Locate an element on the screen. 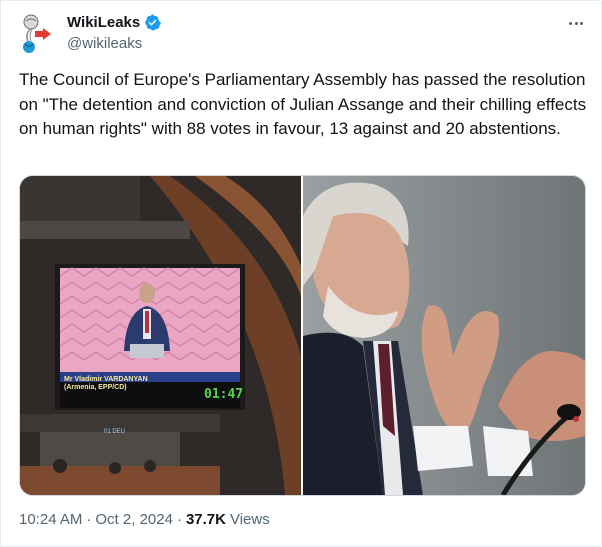 The image size is (602, 547). wikileaks-logo-icon is located at coordinates (37, 33).